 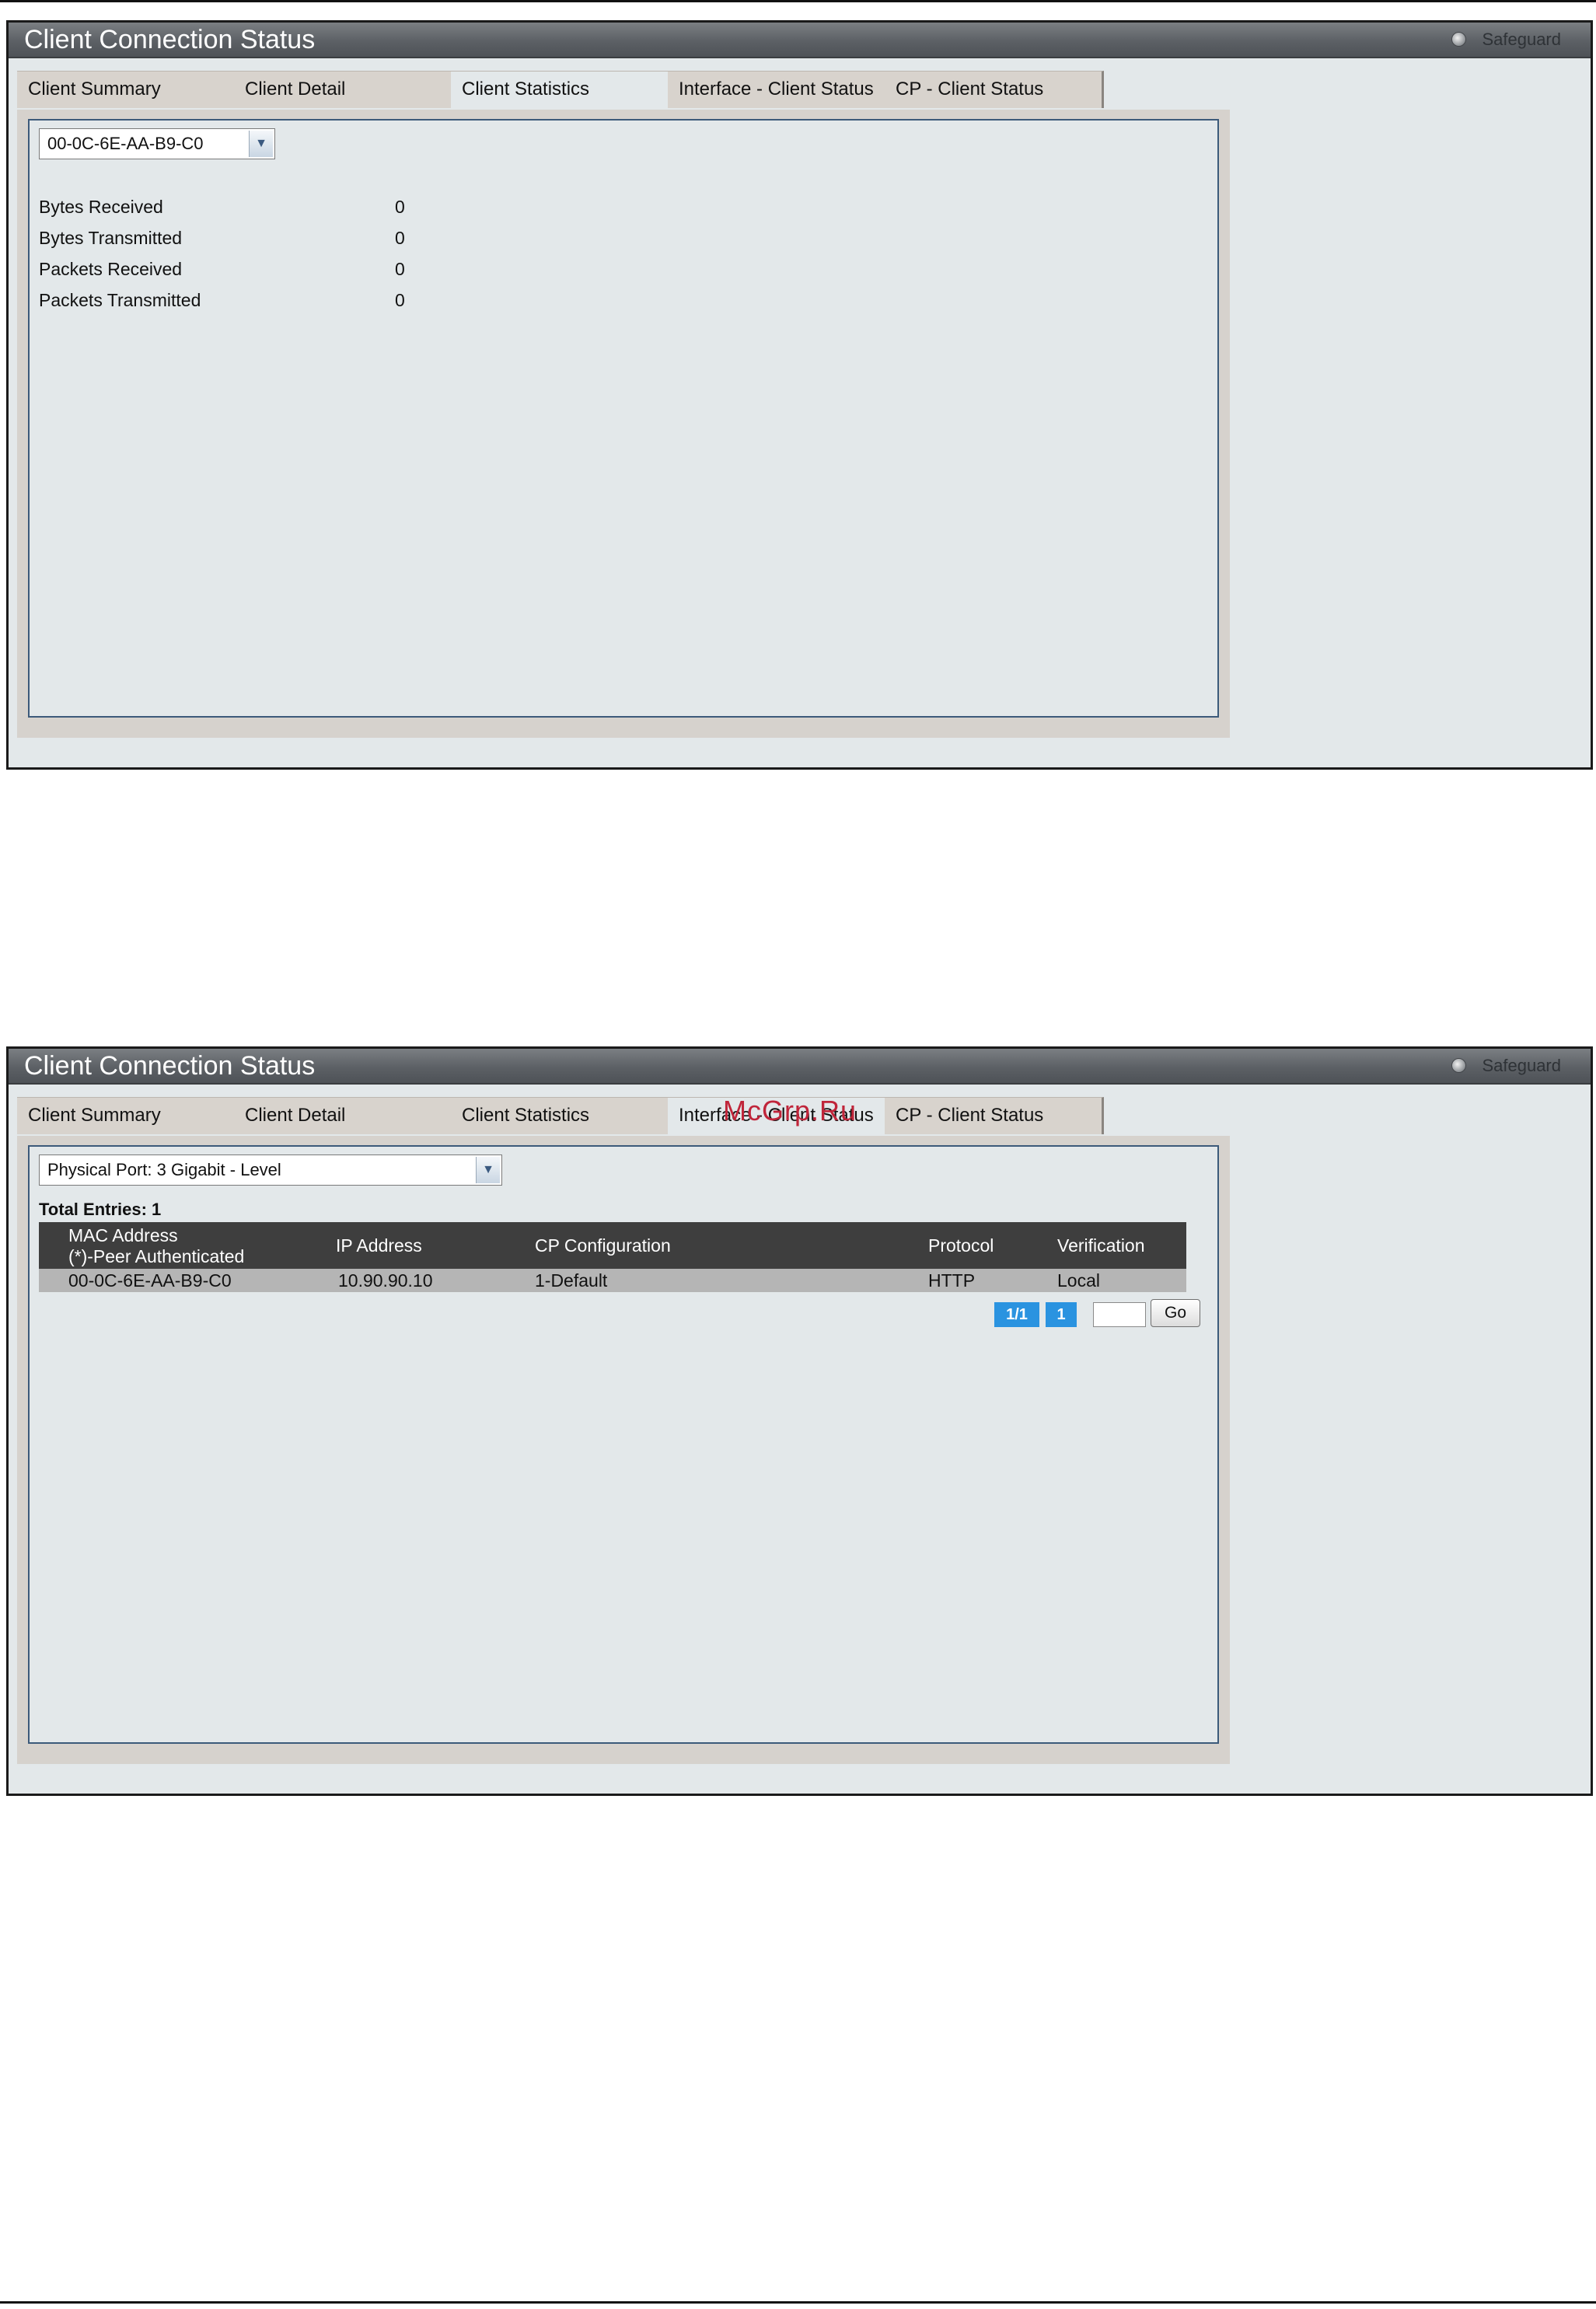 What do you see at coordinates (111, 238) in the screenshot?
I see `bytes-transmitted-label: Bytes Transmitted` at bounding box center [111, 238].